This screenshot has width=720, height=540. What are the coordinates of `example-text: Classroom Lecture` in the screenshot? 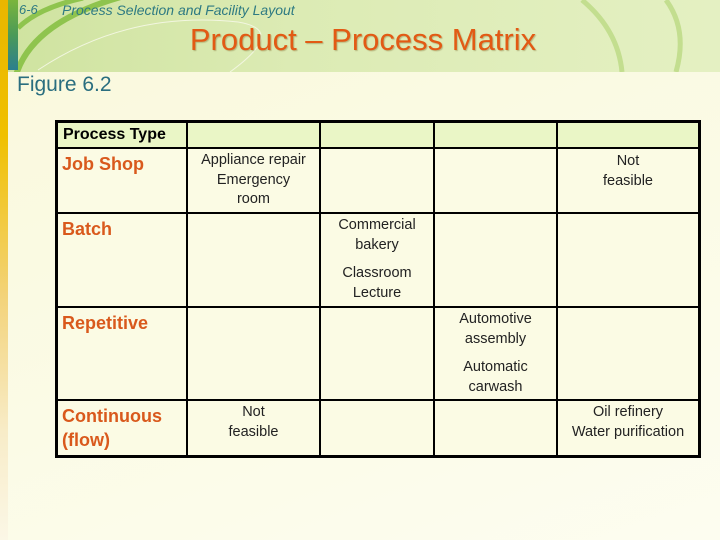 It's located at (377, 283).